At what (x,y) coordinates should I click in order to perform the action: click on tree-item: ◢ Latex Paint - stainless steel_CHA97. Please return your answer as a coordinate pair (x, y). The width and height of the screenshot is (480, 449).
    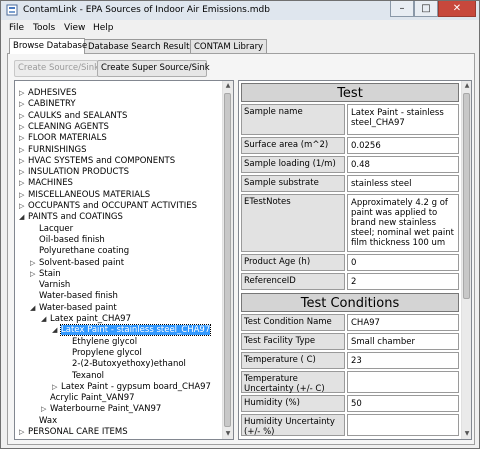
    Looking at the image, I should click on (132, 330).